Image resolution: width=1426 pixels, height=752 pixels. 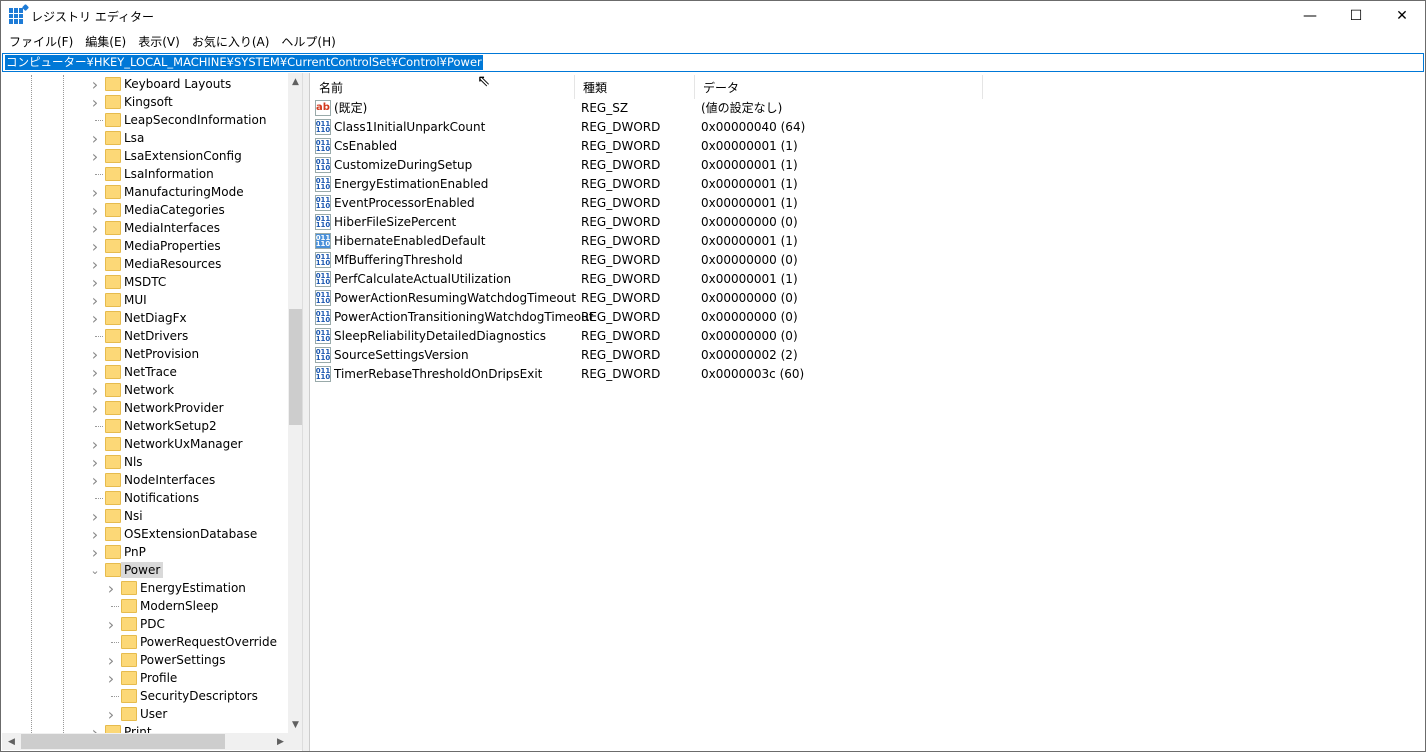 I want to click on tree-vertical-scrollbar: ▲ ▼, so click(x=295, y=403).